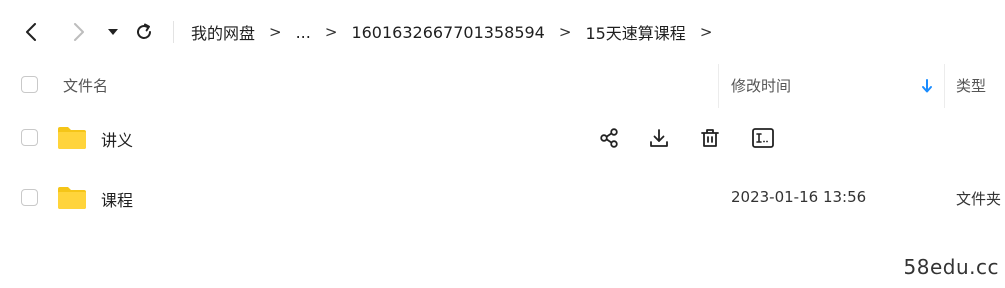  I want to click on file-name: 讲义, so click(117, 139).